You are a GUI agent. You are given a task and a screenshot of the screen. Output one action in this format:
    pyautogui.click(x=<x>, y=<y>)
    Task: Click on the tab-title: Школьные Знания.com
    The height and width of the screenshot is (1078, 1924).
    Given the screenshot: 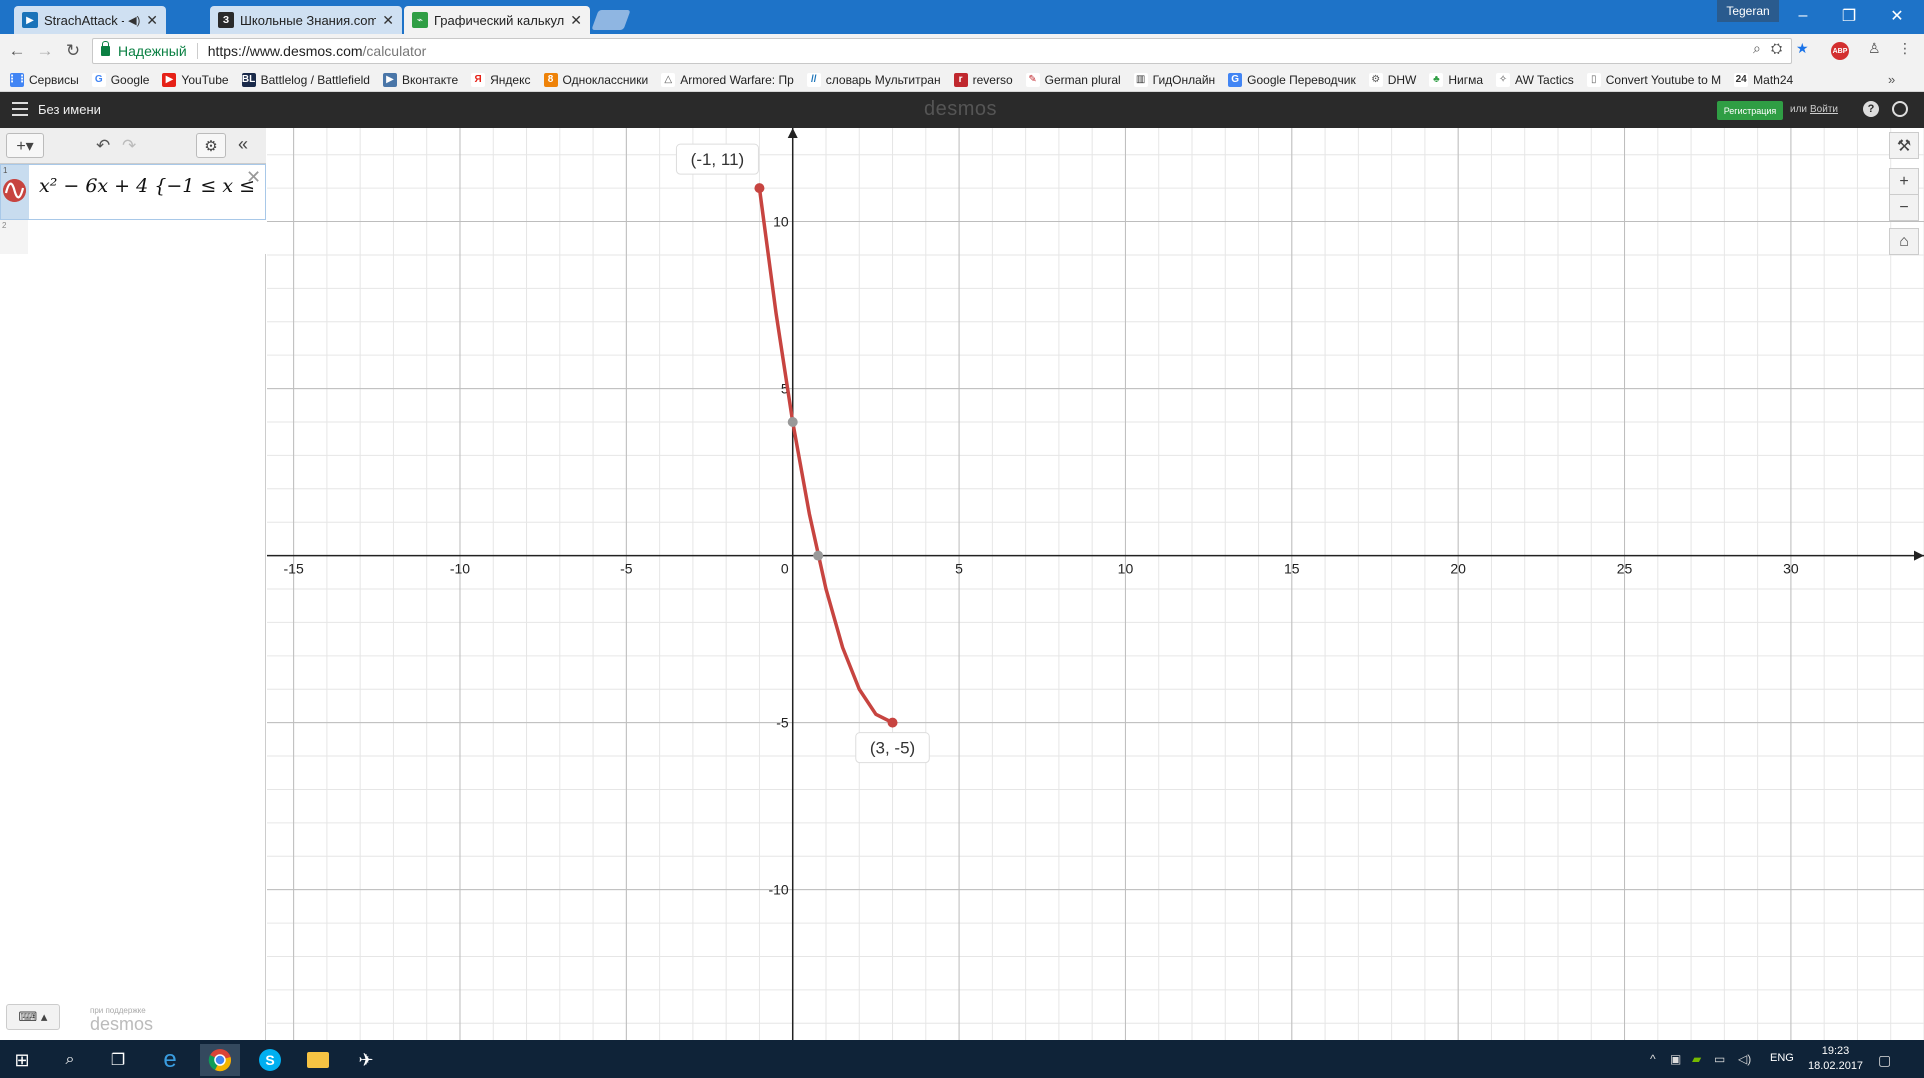 What is the action you would take?
    pyautogui.click(x=308, y=20)
    